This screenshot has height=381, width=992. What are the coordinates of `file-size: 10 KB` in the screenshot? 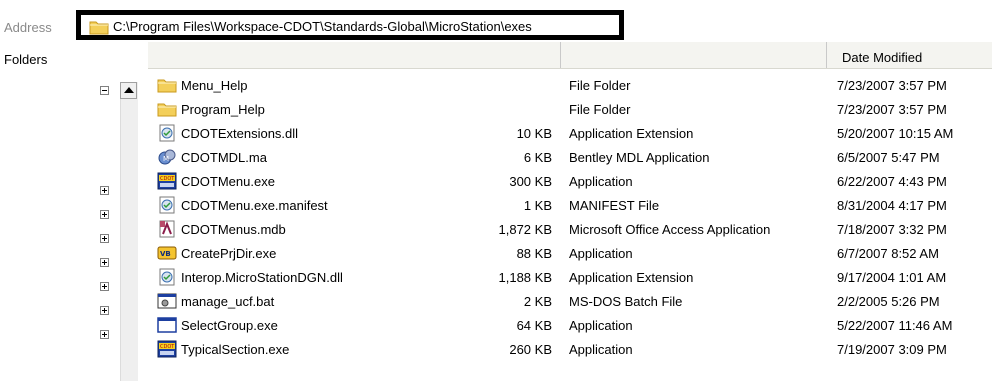 It's located at (534, 133).